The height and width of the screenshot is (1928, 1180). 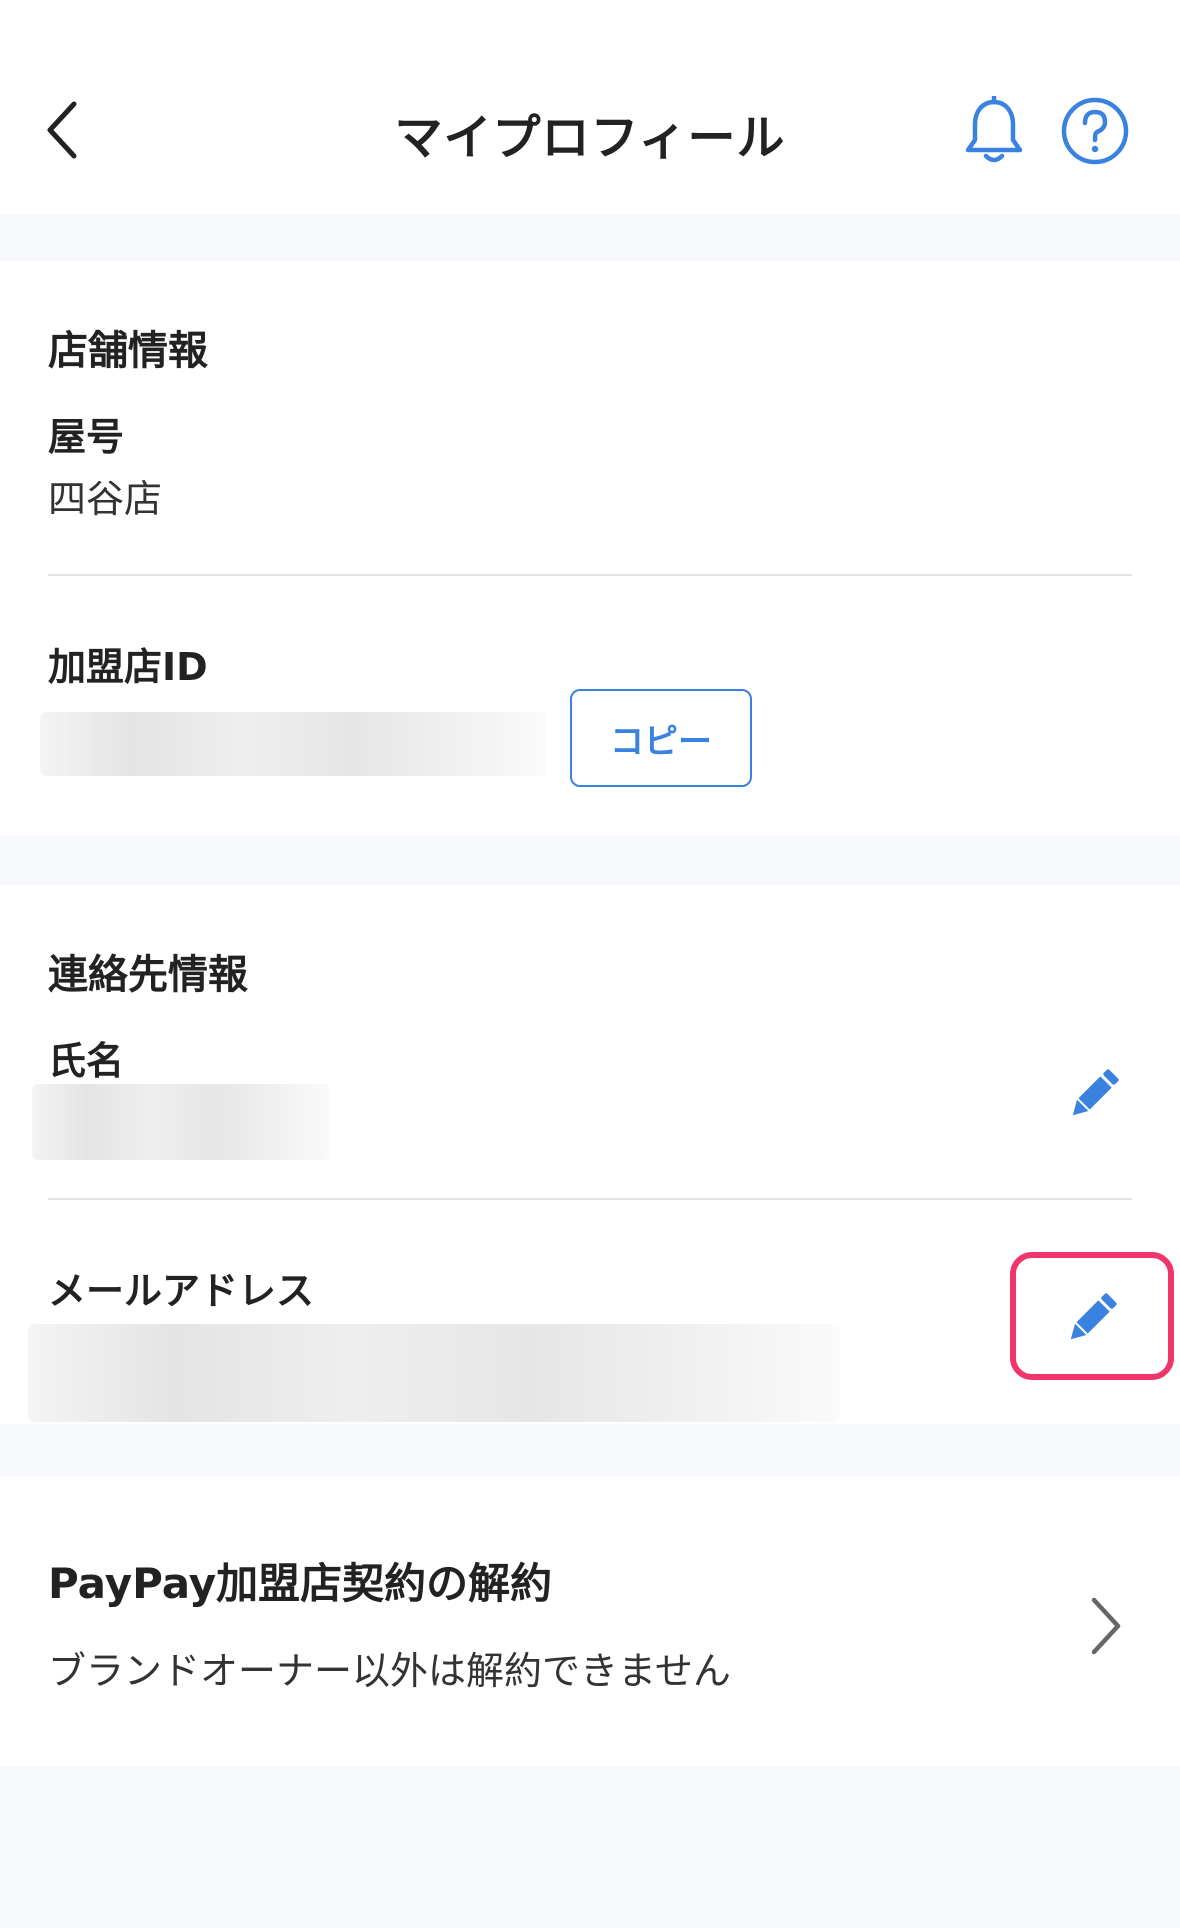 I want to click on name-label: 氏名, so click(x=86, y=1061).